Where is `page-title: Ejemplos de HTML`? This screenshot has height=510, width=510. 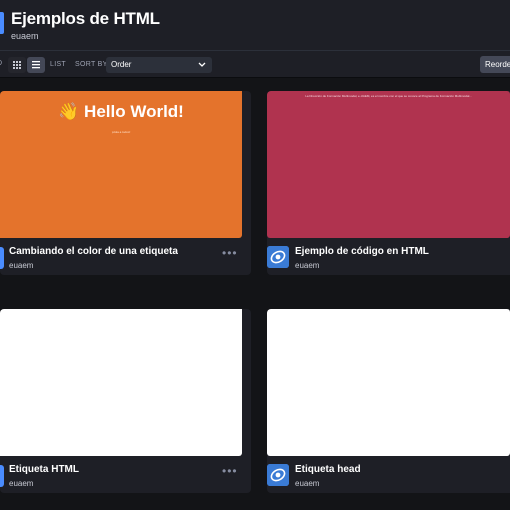 page-title: Ejemplos de HTML is located at coordinates (85, 18).